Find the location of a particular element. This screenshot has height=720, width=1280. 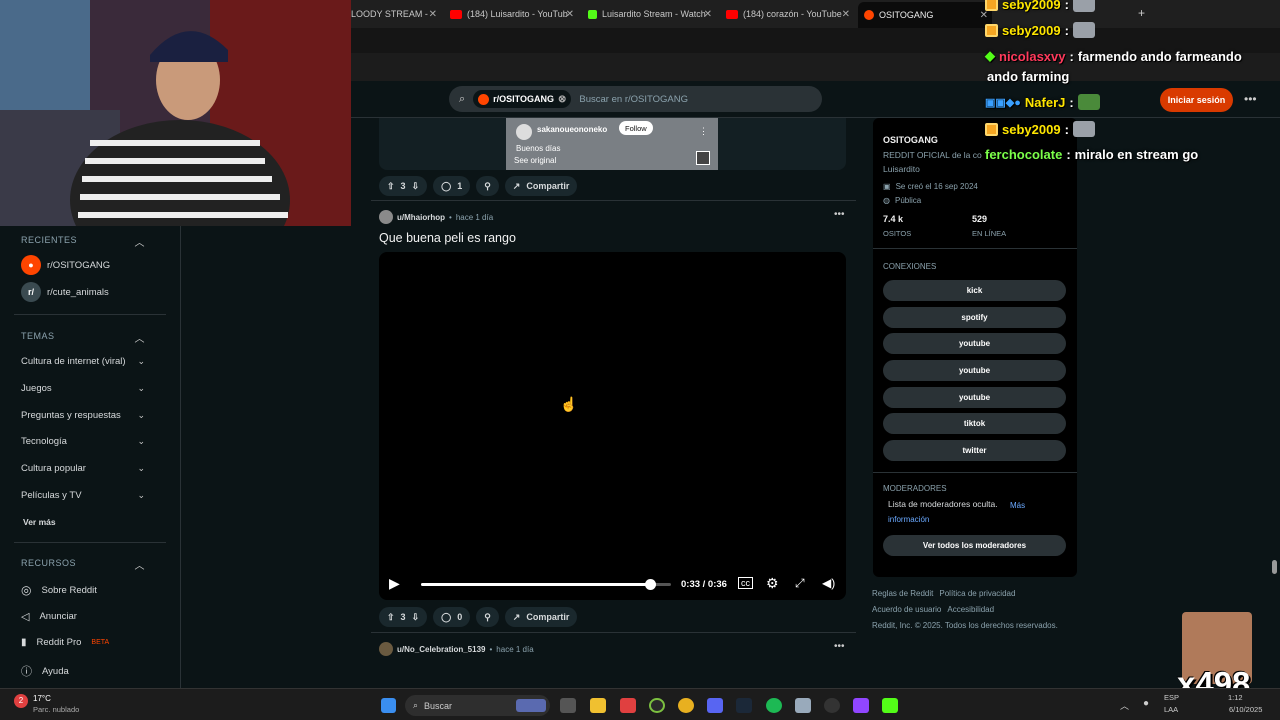

comments-button: ◯ 1 is located at coordinates (452, 186).